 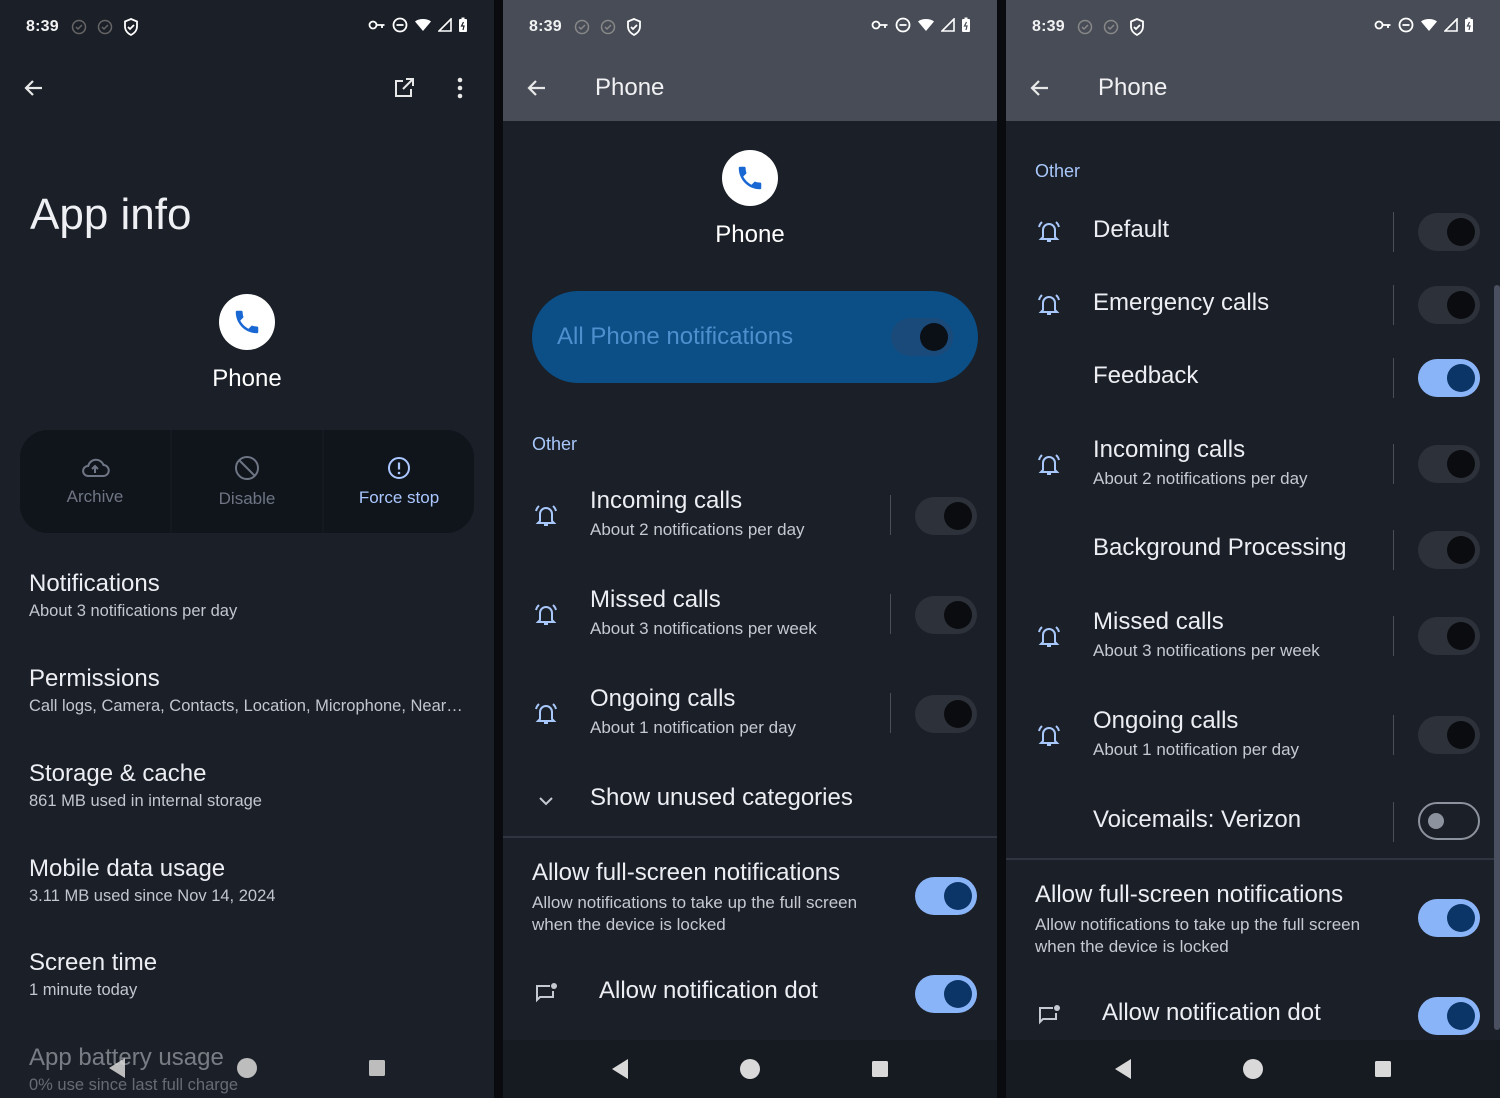 I want to click on channel-title: Missed calls, so click(x=1158, y=621).